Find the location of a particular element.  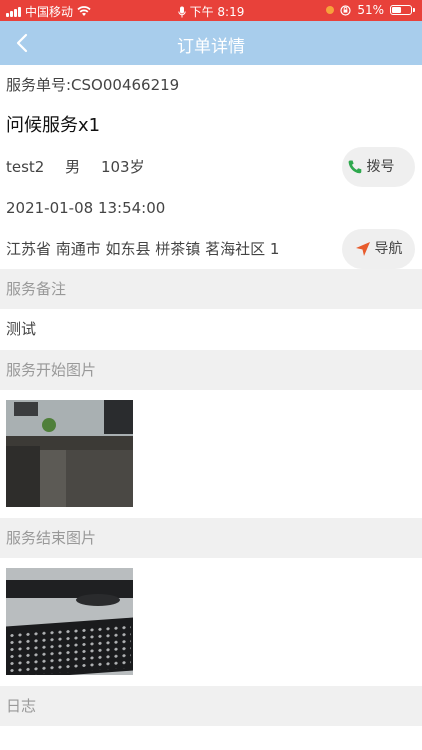

navigate-button: 导航 is located at coordinates (378, 249).